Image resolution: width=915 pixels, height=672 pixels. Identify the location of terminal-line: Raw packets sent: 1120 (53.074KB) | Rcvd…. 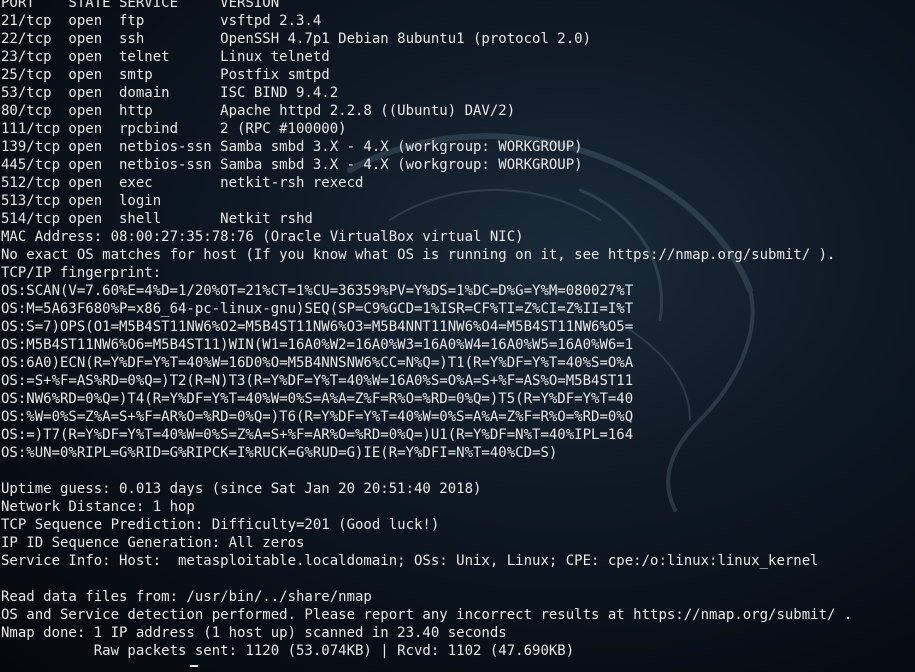
(288, 651).